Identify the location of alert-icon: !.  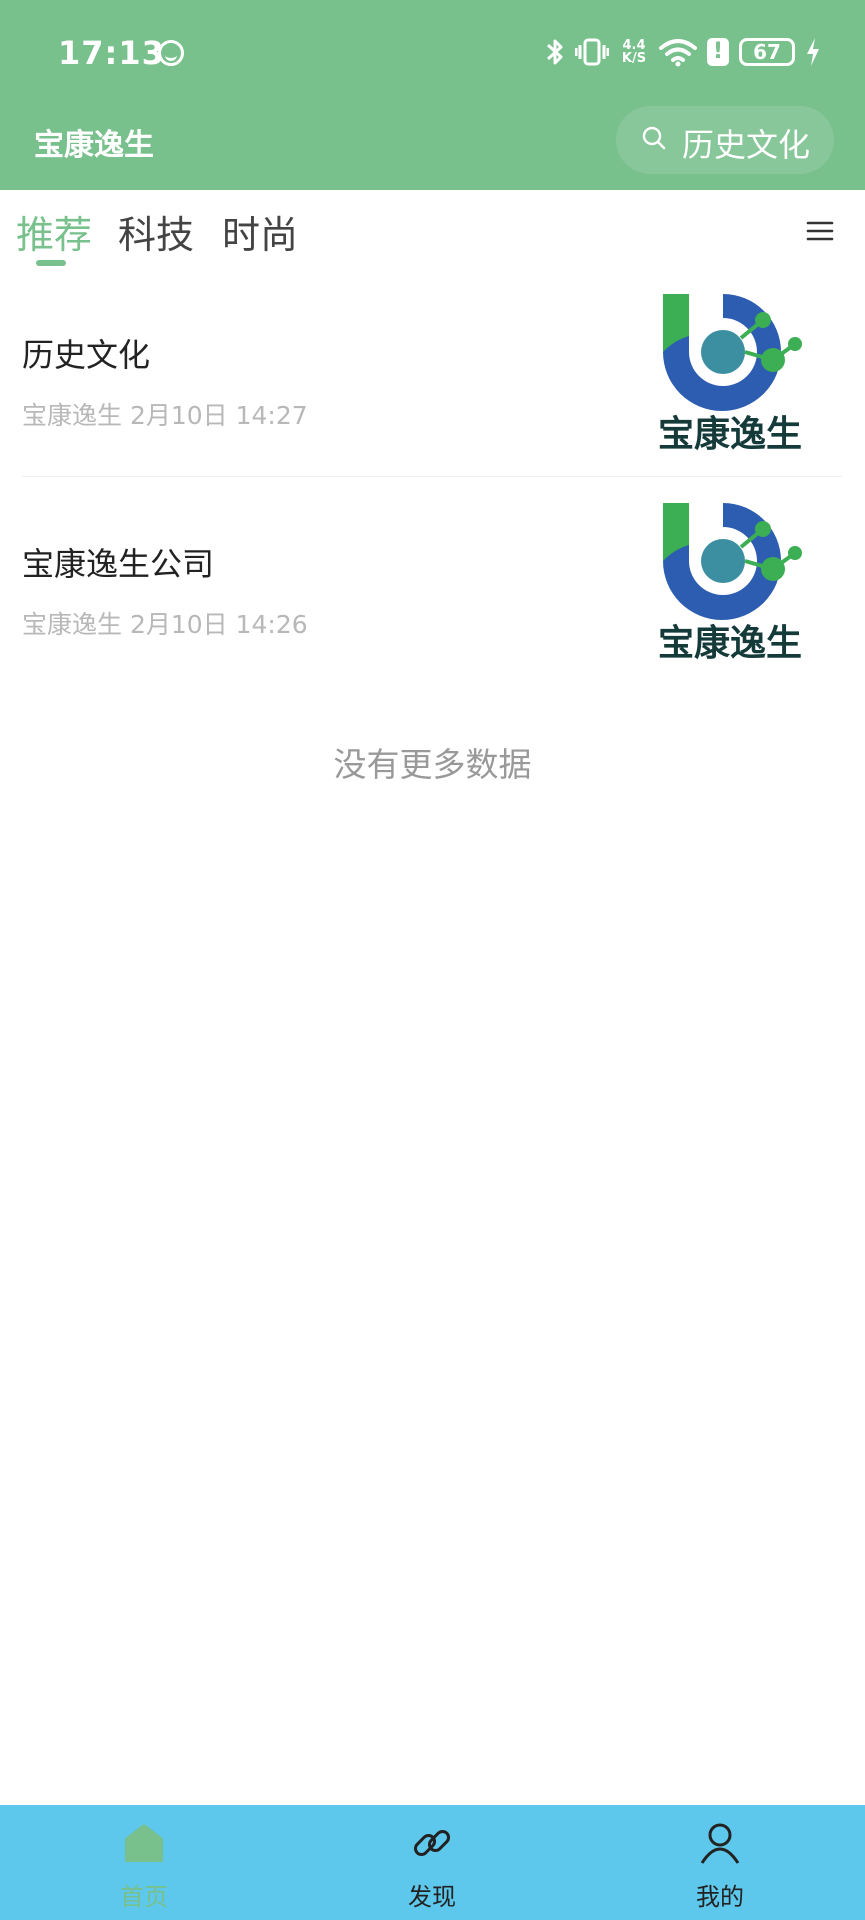
(718, 52).